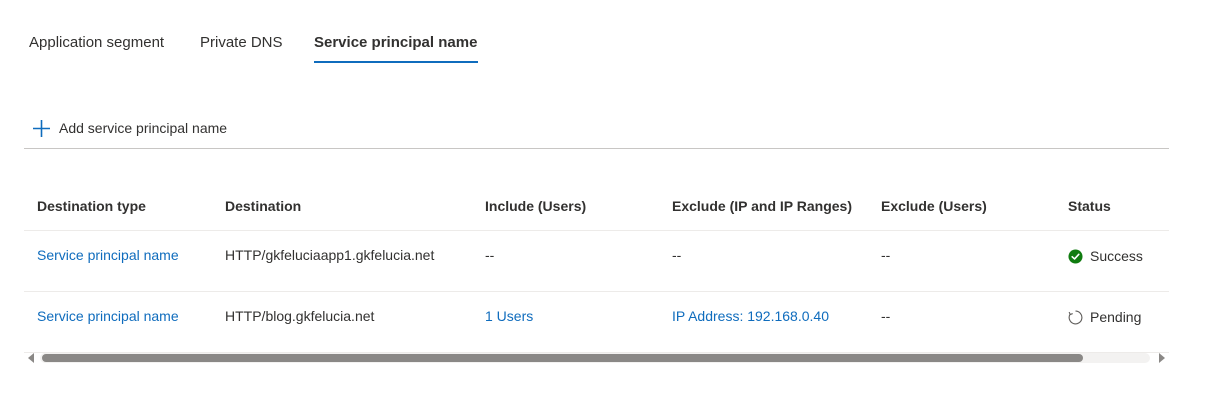  What do you see at coordinates (91, 206) in the screenshot?
I see `column-header-destination-type: Destination type` at bounding box center [91, 206].